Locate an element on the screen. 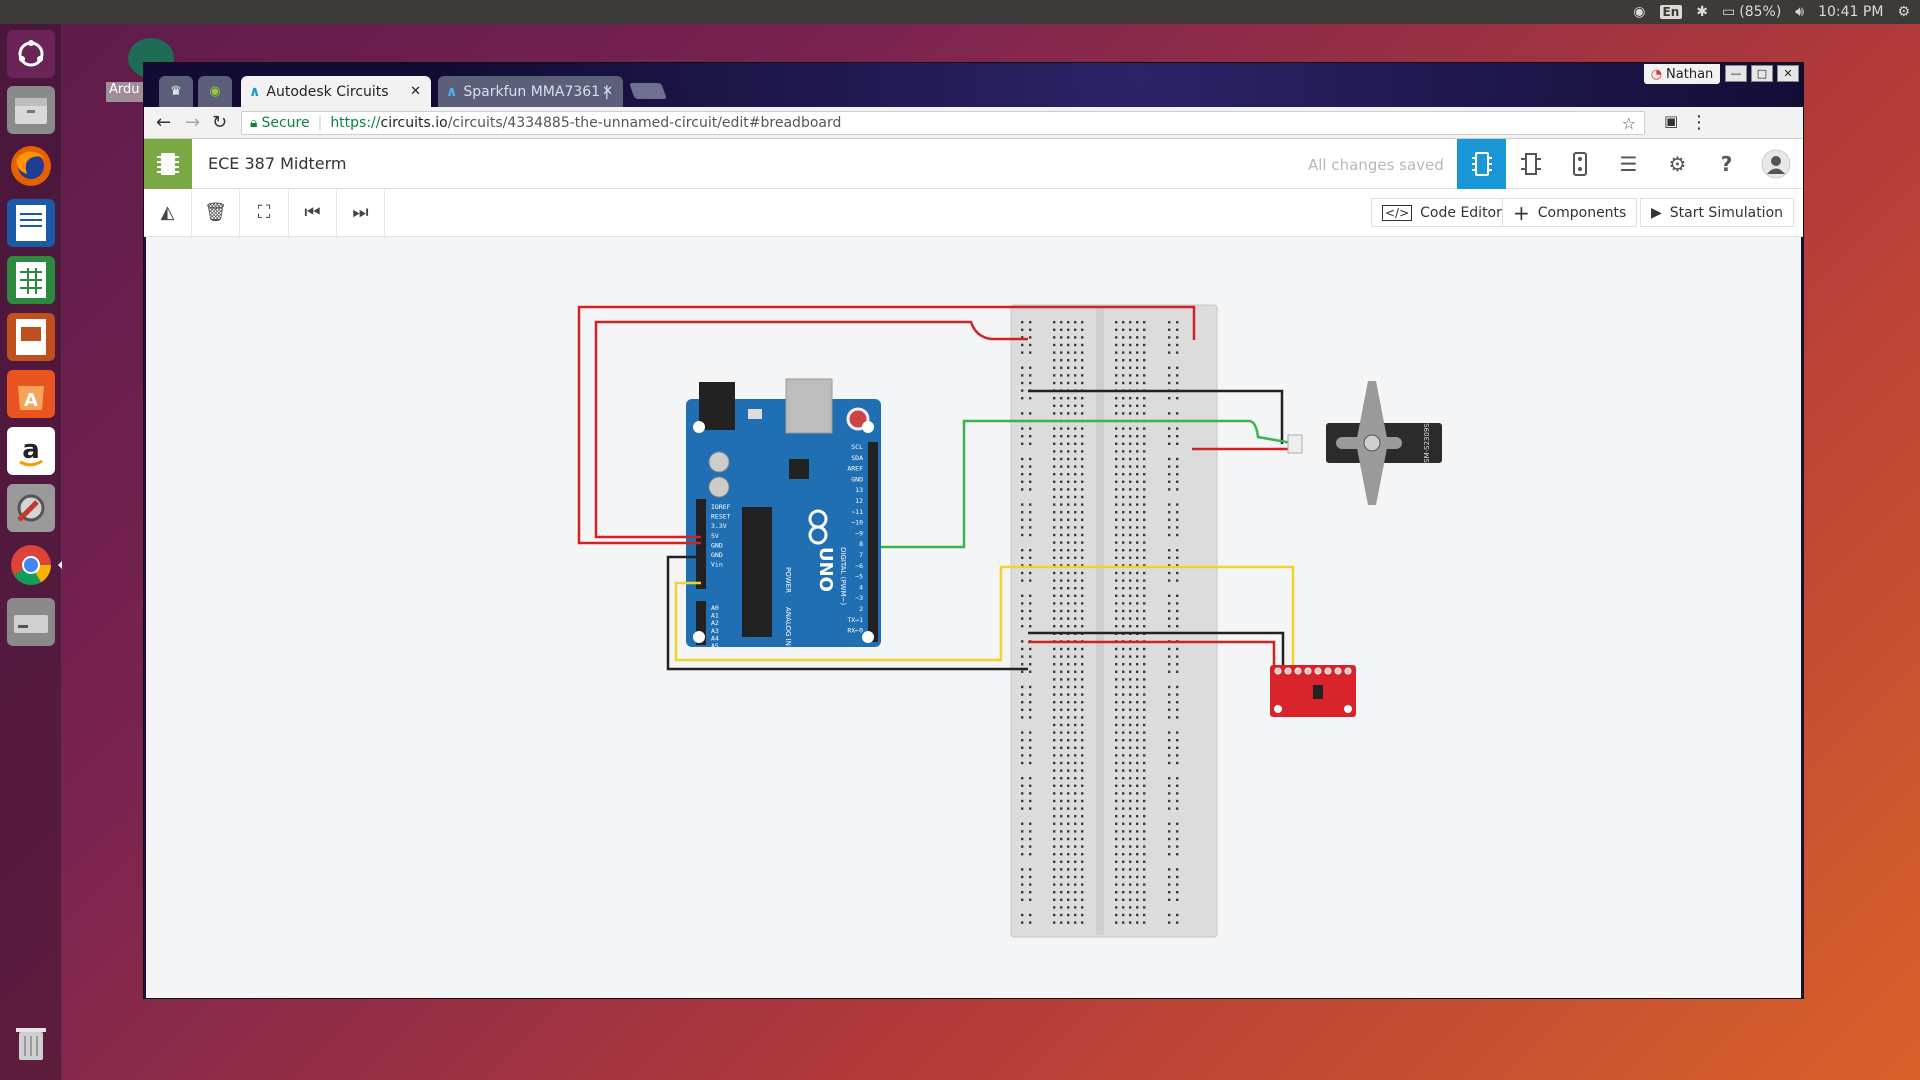 The image size is (1920, 1080). components-button: + Components is located at coordinates (1570, 212).